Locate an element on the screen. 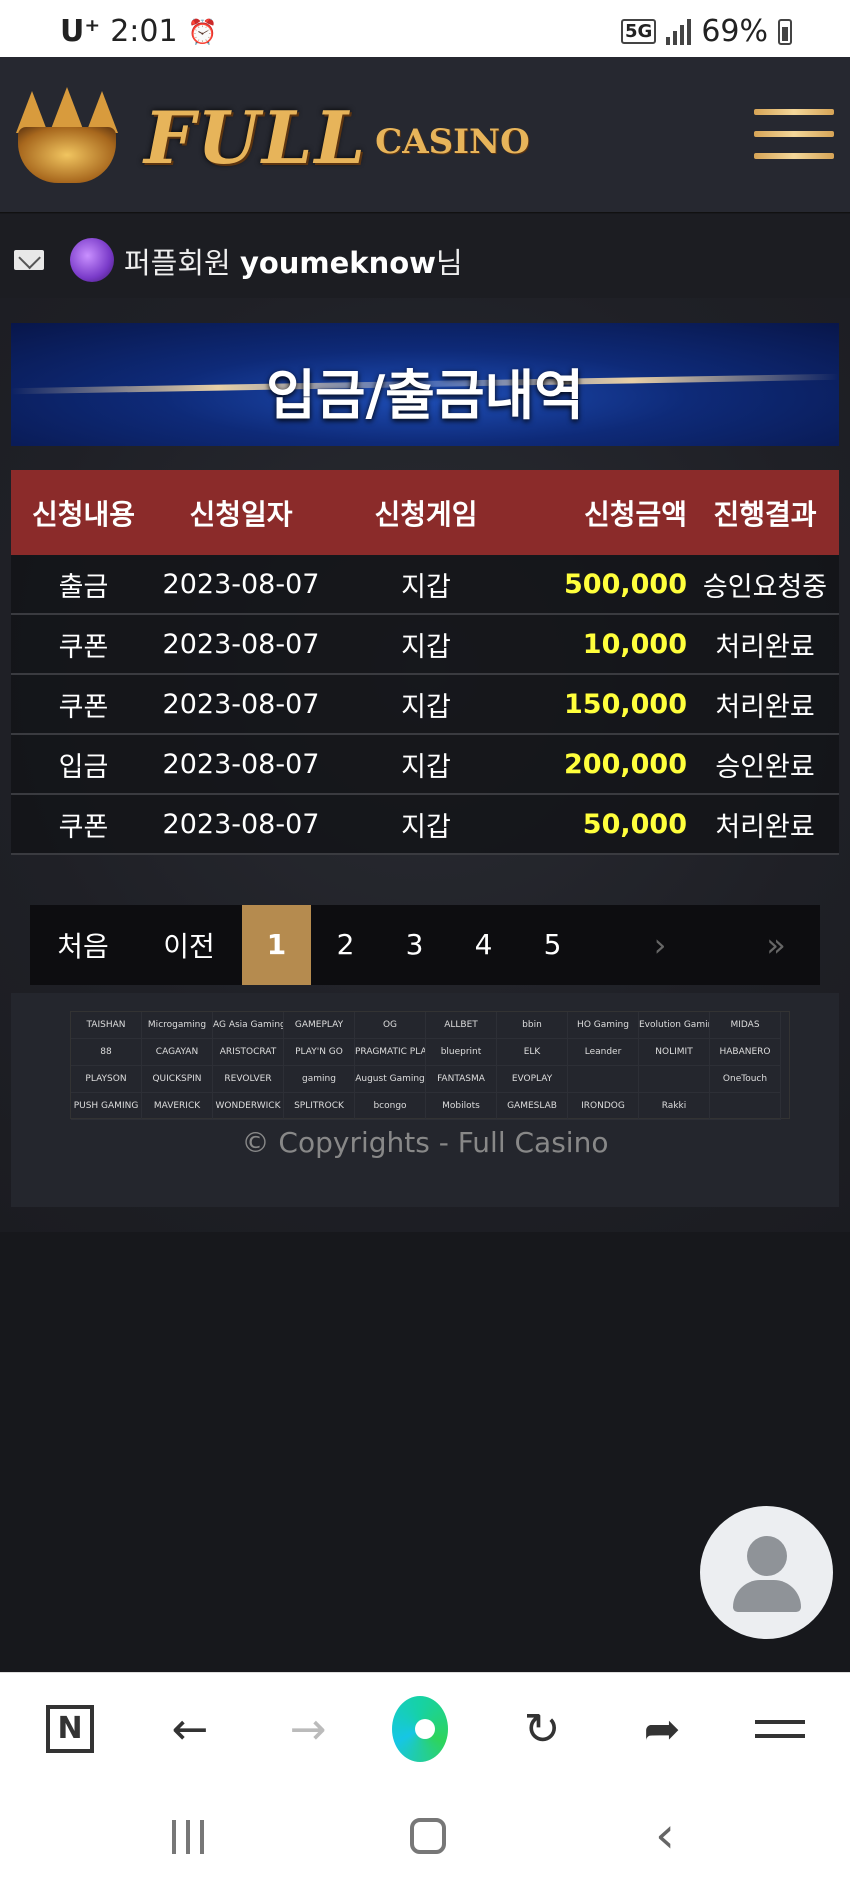 The width and height of the screenshot is (850, 1889). cell-amount: 500,000 is located at coordinates (625, 584).